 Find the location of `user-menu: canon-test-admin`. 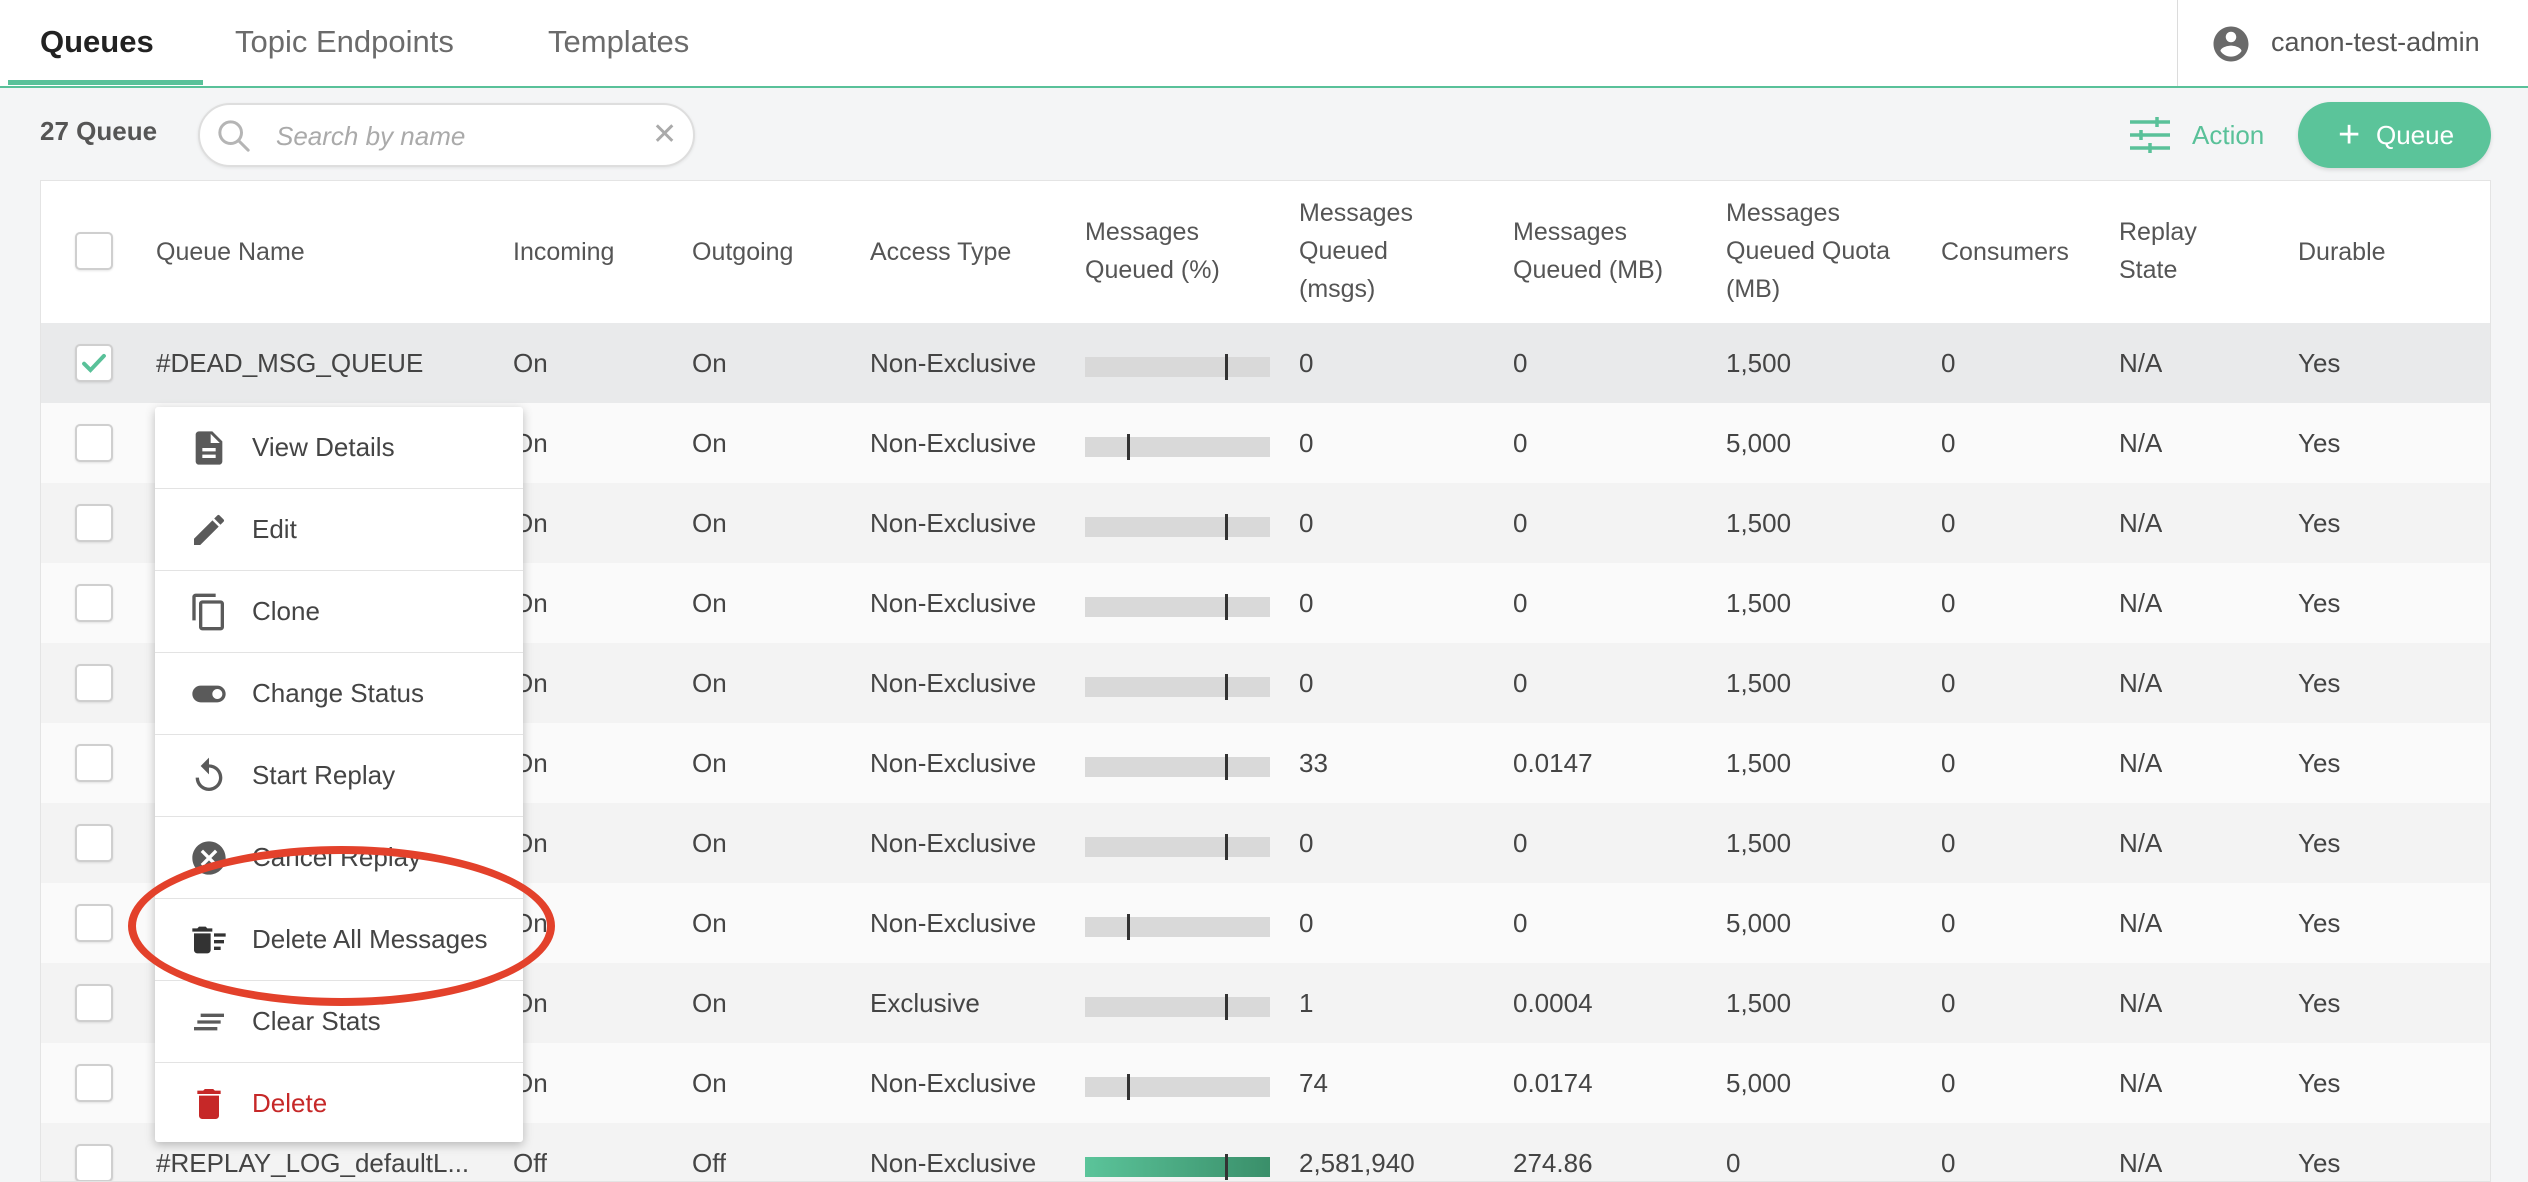

user-menu: canon-test-admin is located at coordinates (2352, 43).